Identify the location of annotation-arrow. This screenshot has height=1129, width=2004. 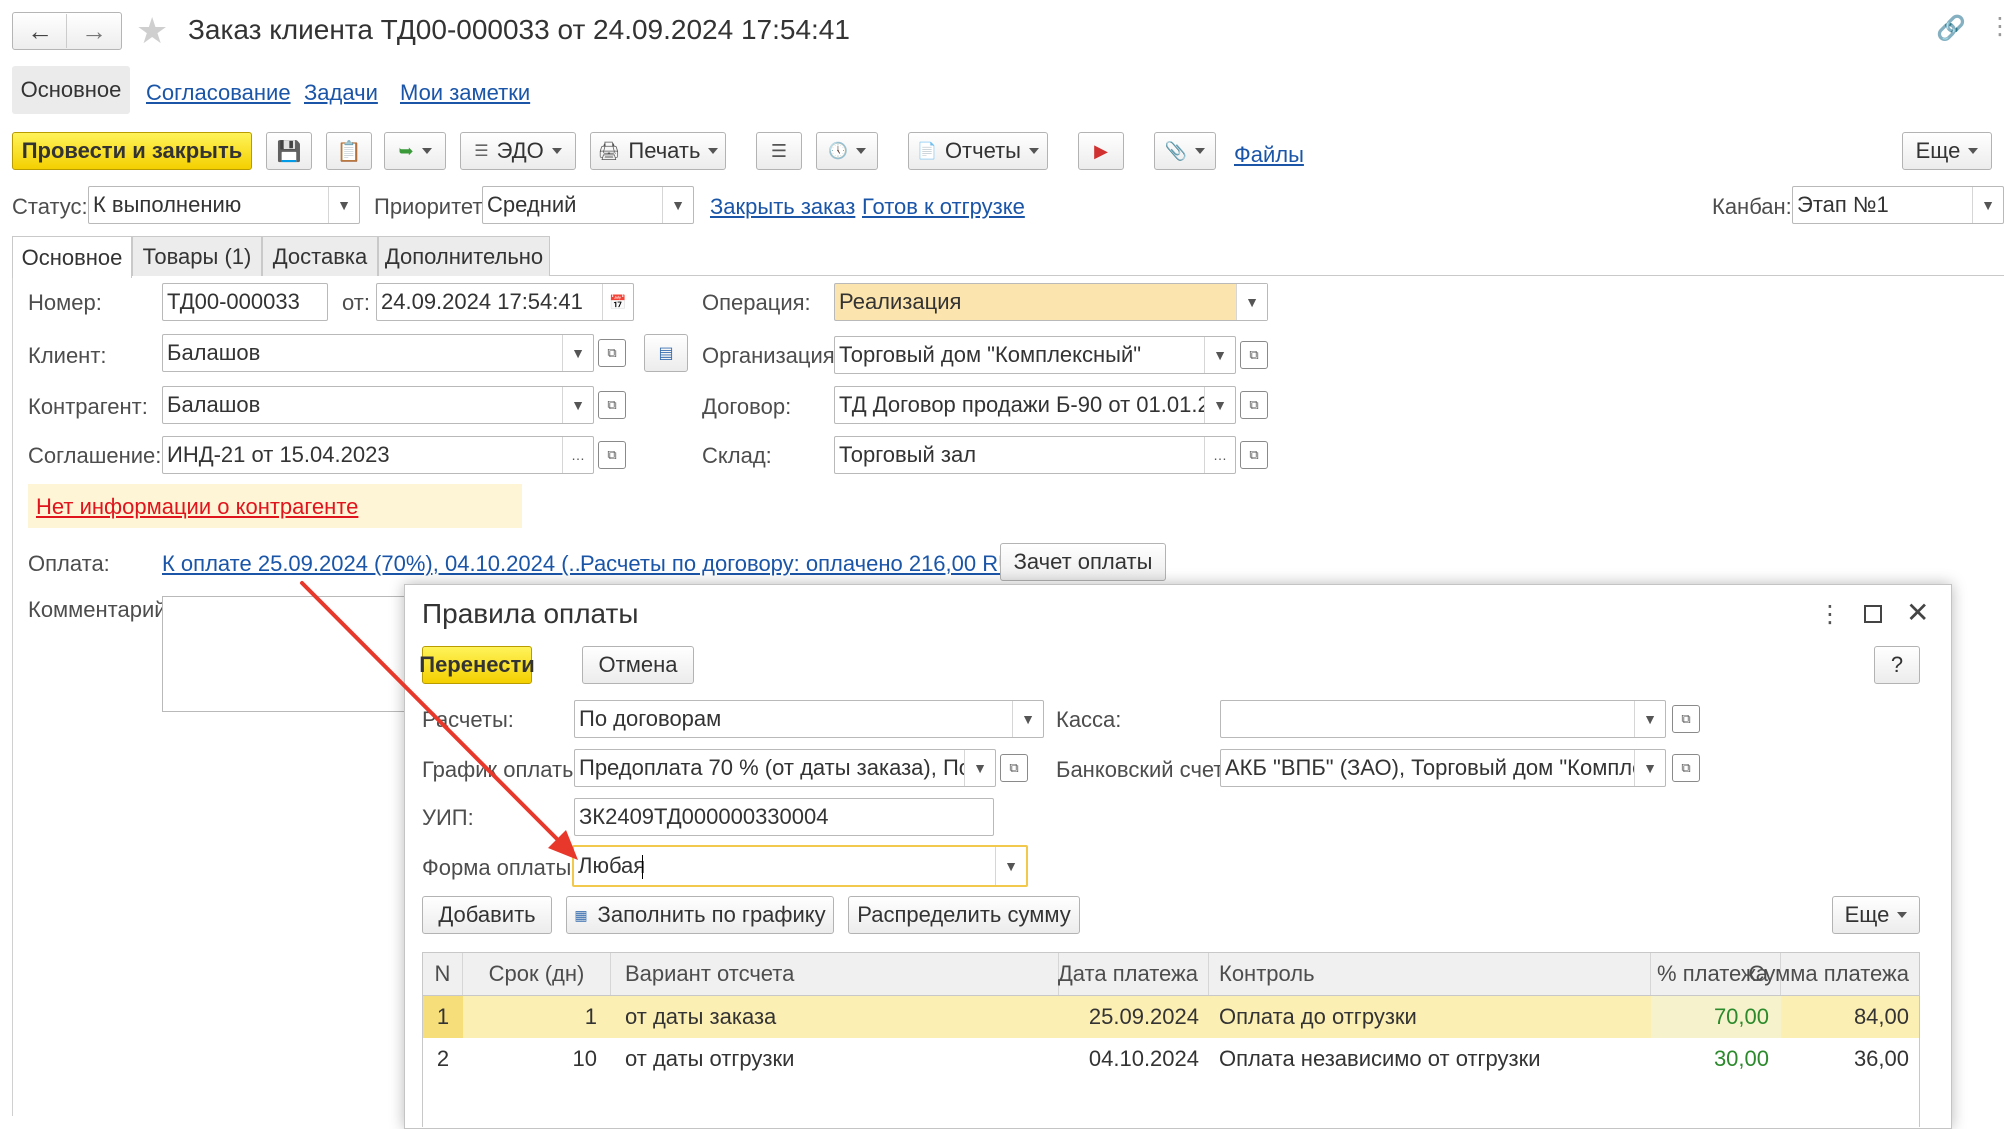
(439, 720).